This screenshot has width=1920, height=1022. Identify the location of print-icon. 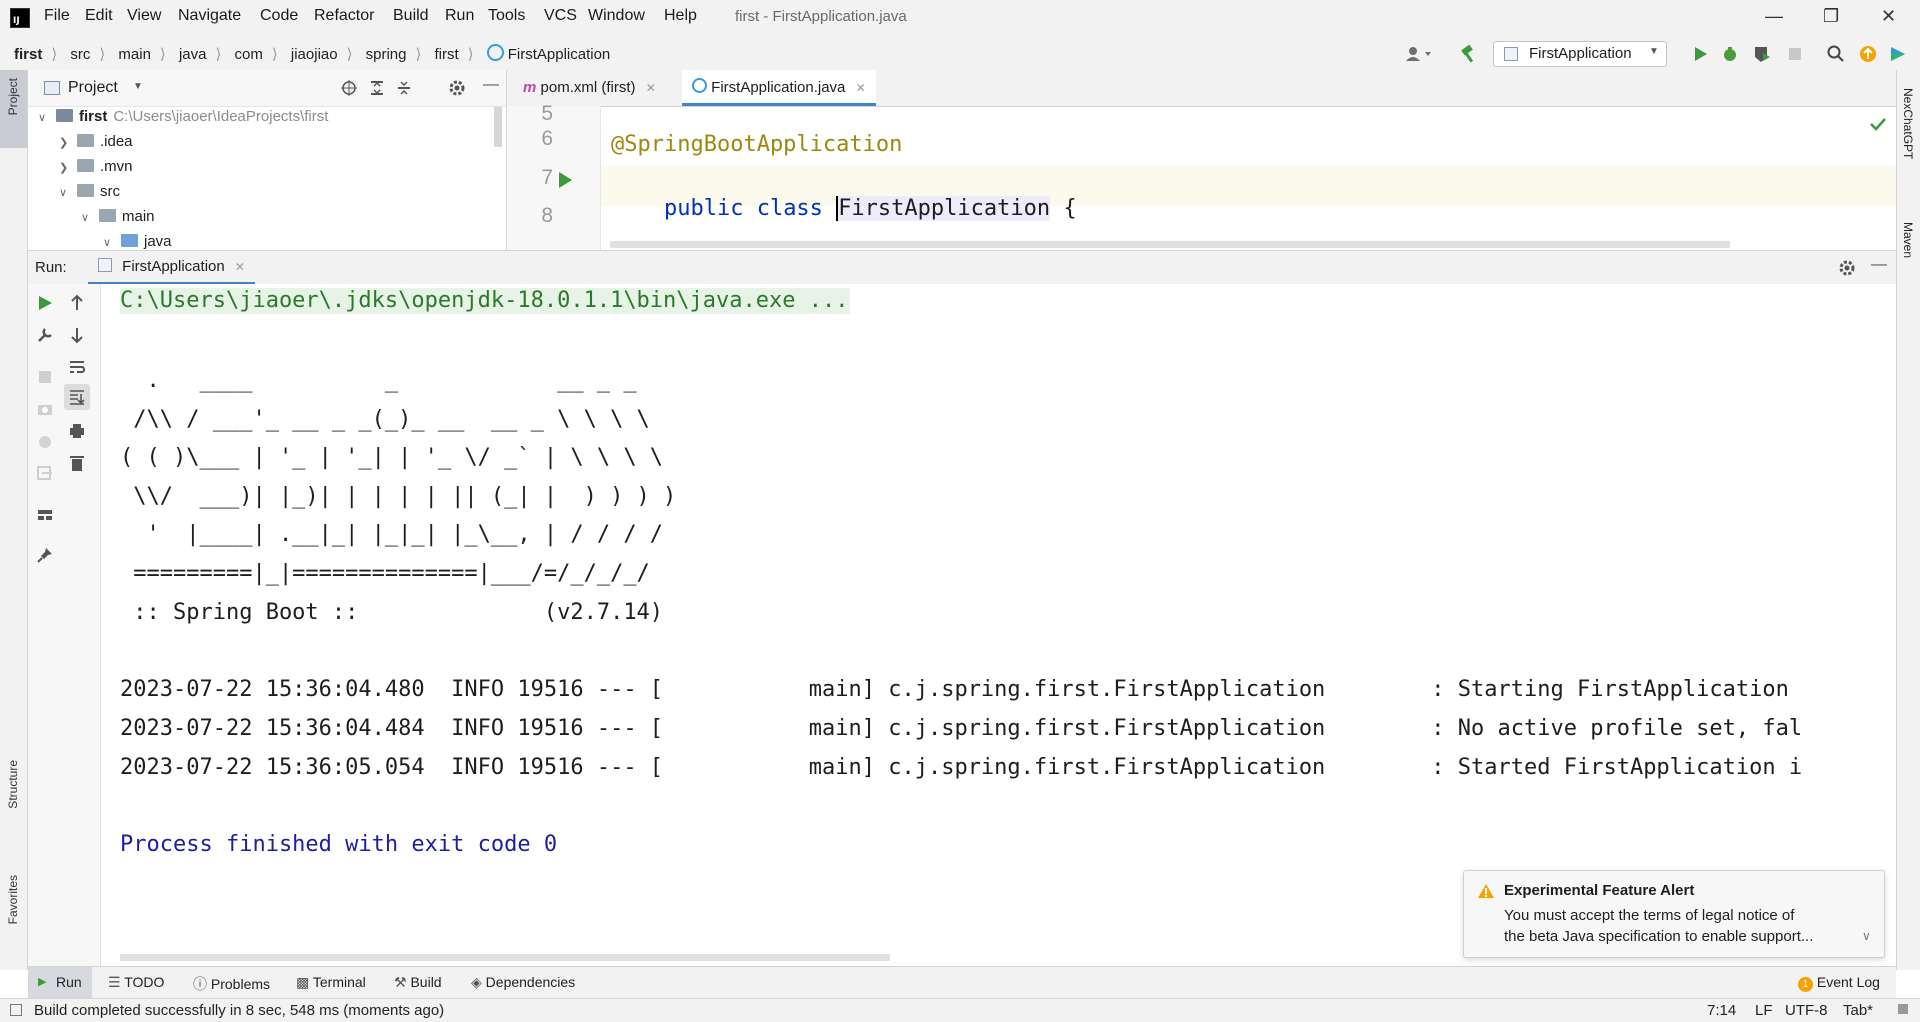
(77, 431).